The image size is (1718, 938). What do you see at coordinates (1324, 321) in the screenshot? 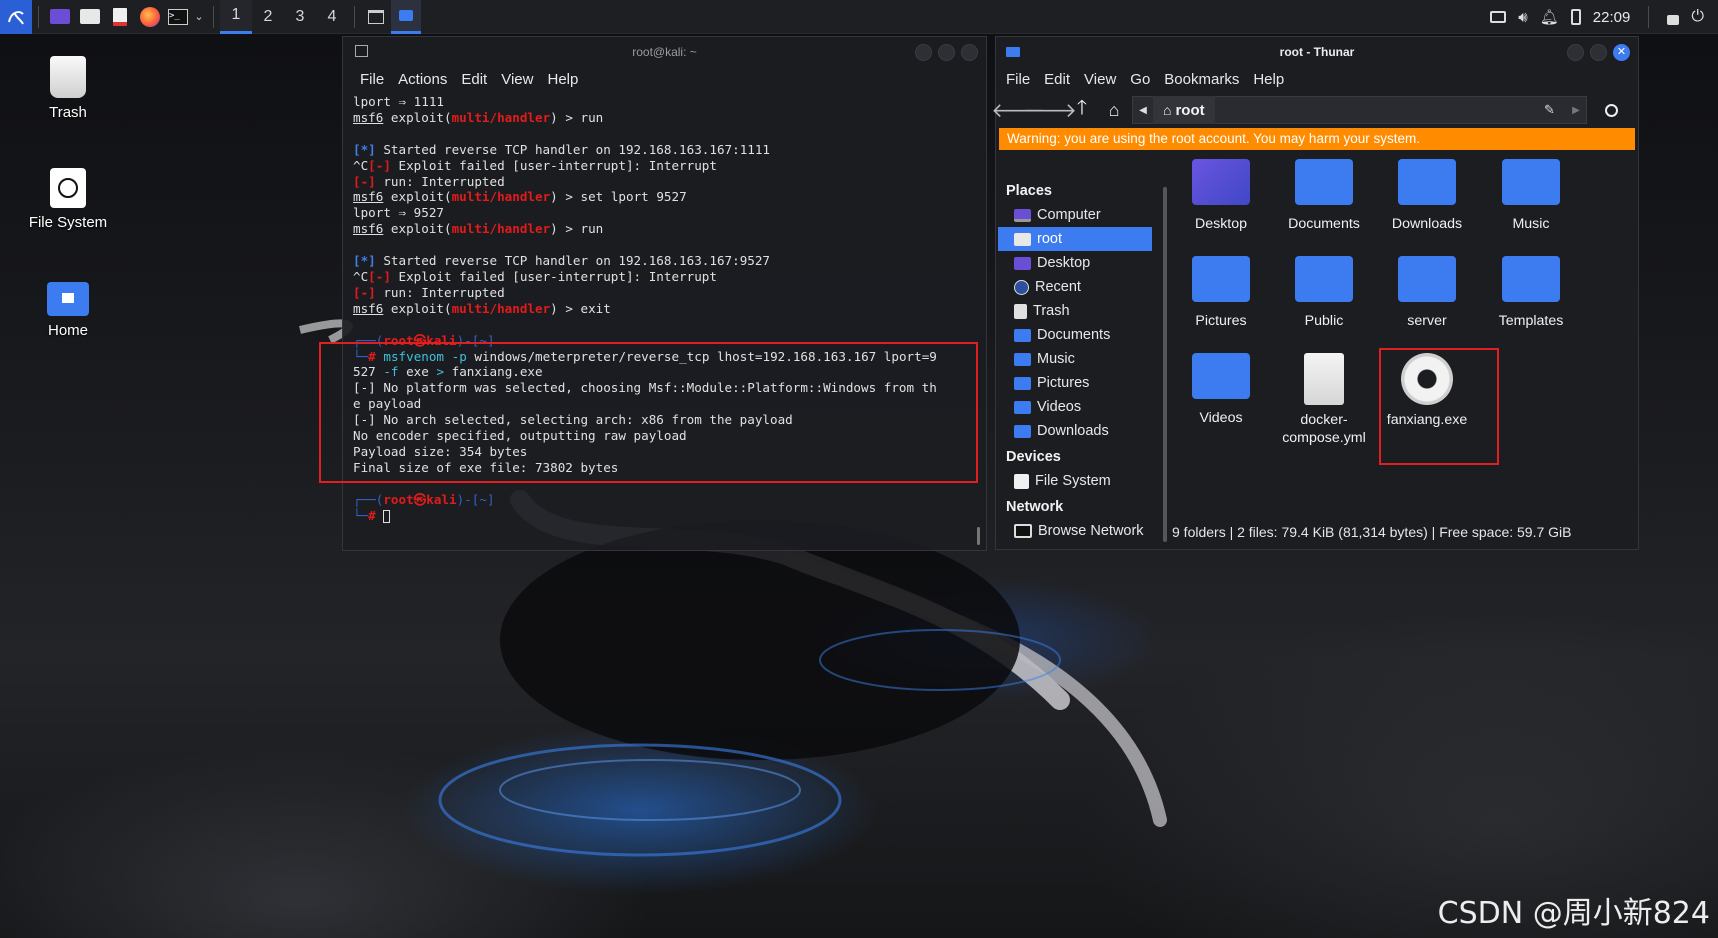
I see `file-item-label: Public` at bounding box center [1324, 321].